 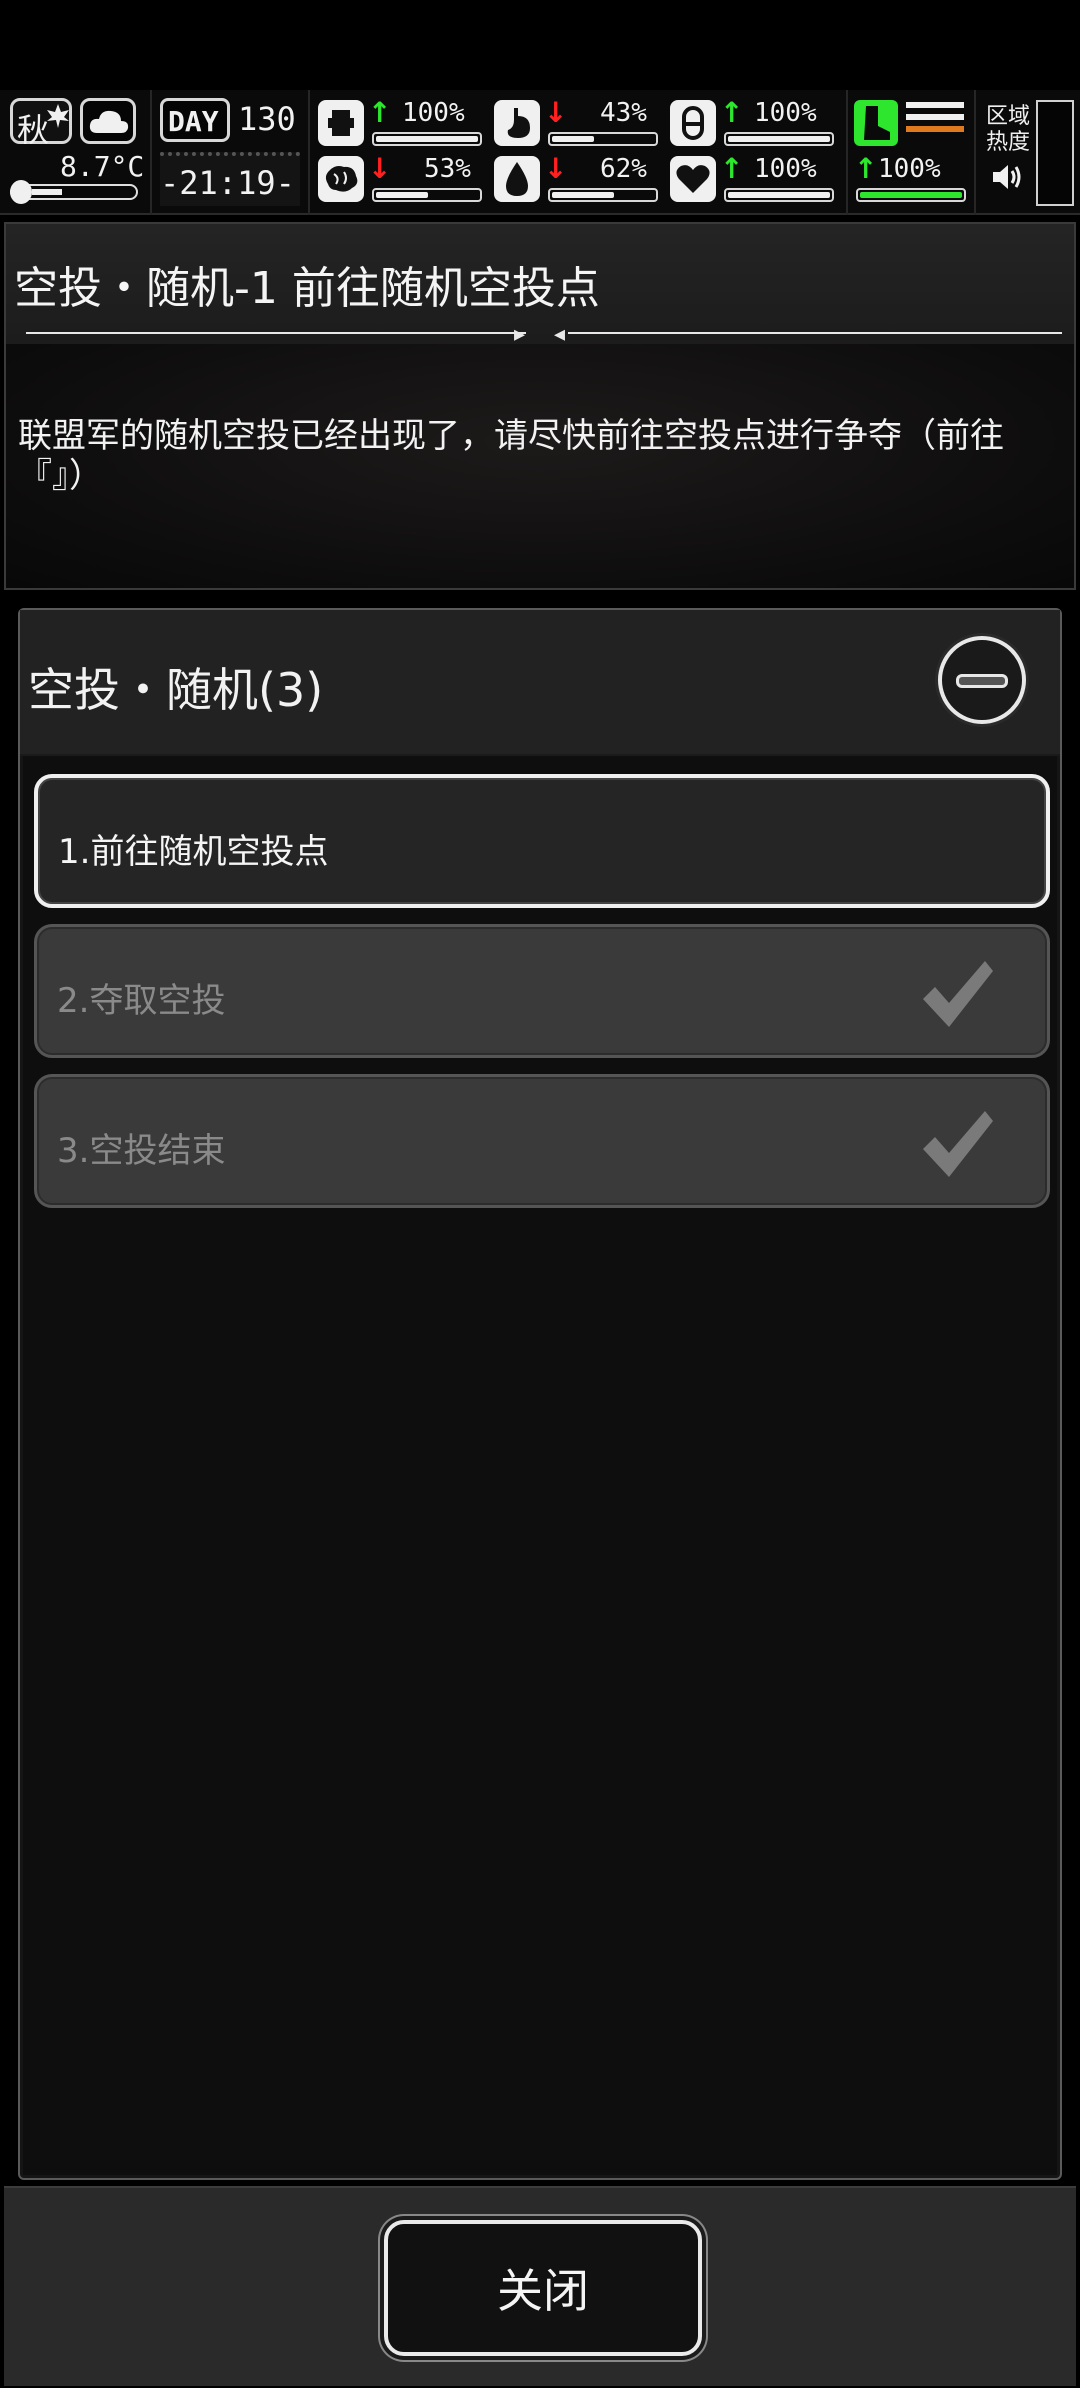 What do you see at coordinates (815, 333) in the screenshot?
I see `title-divider-right` at bounding box center [815, 333].